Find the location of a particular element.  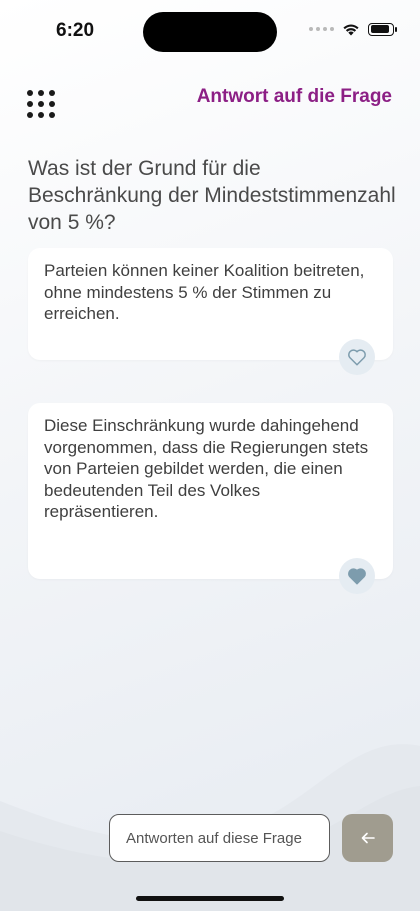

answer-input is located at coordinates (219, 838).